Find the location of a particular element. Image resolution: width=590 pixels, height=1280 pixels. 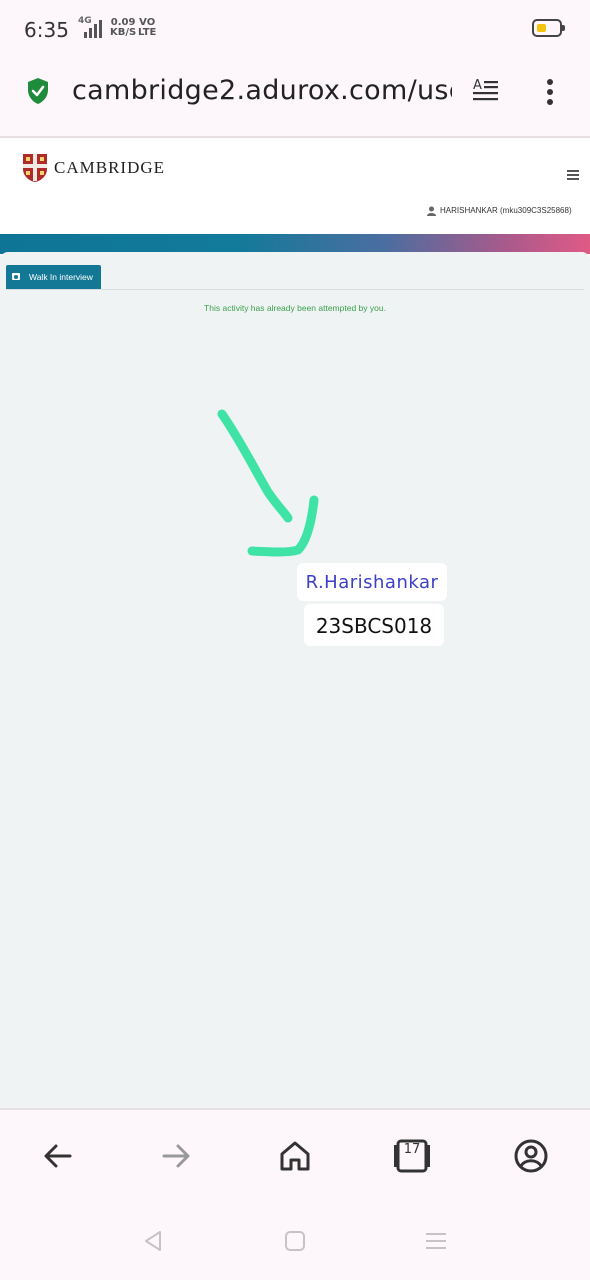

cambridge-crest-icon is located at coordinates (35, 168).